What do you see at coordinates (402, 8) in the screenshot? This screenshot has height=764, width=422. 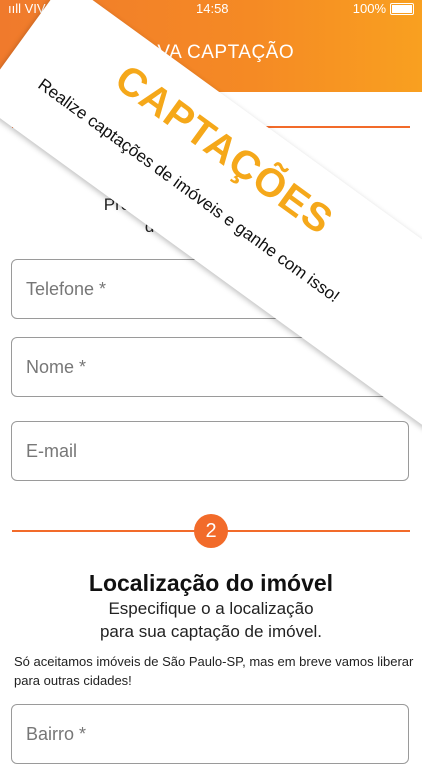 I see `battery-icon` at bounding box center [402, 8].